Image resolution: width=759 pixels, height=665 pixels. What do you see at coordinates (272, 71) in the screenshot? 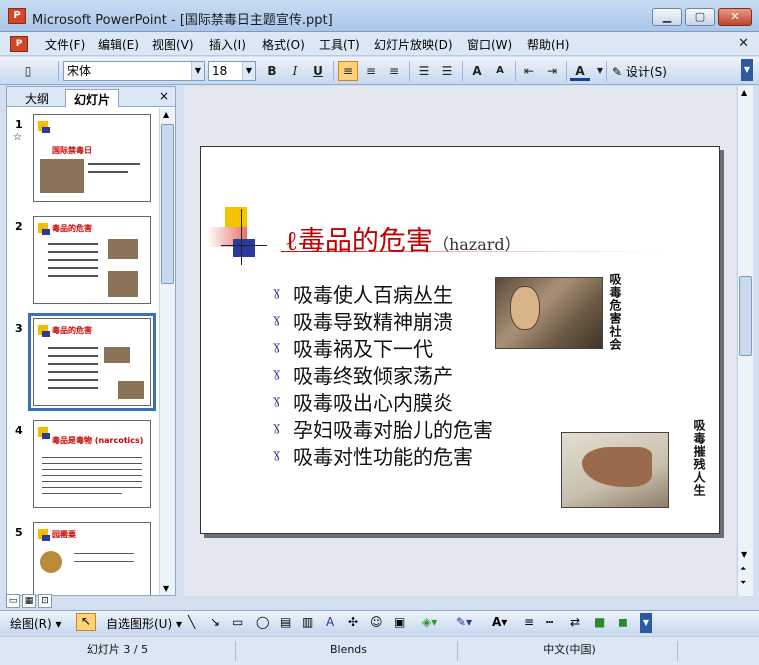
I see `bold-button: B` at bounding box center [272, 71].